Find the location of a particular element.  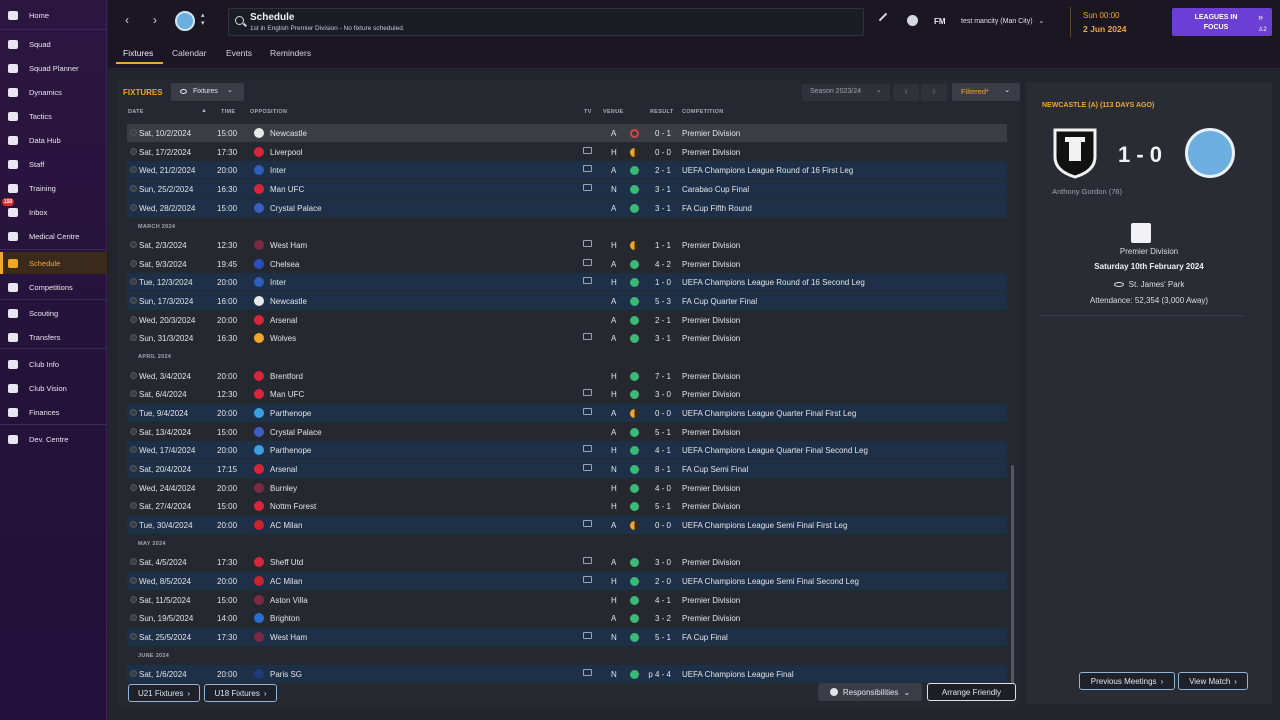

view-match-button: View Match › is located at coordinates (1213, 681).